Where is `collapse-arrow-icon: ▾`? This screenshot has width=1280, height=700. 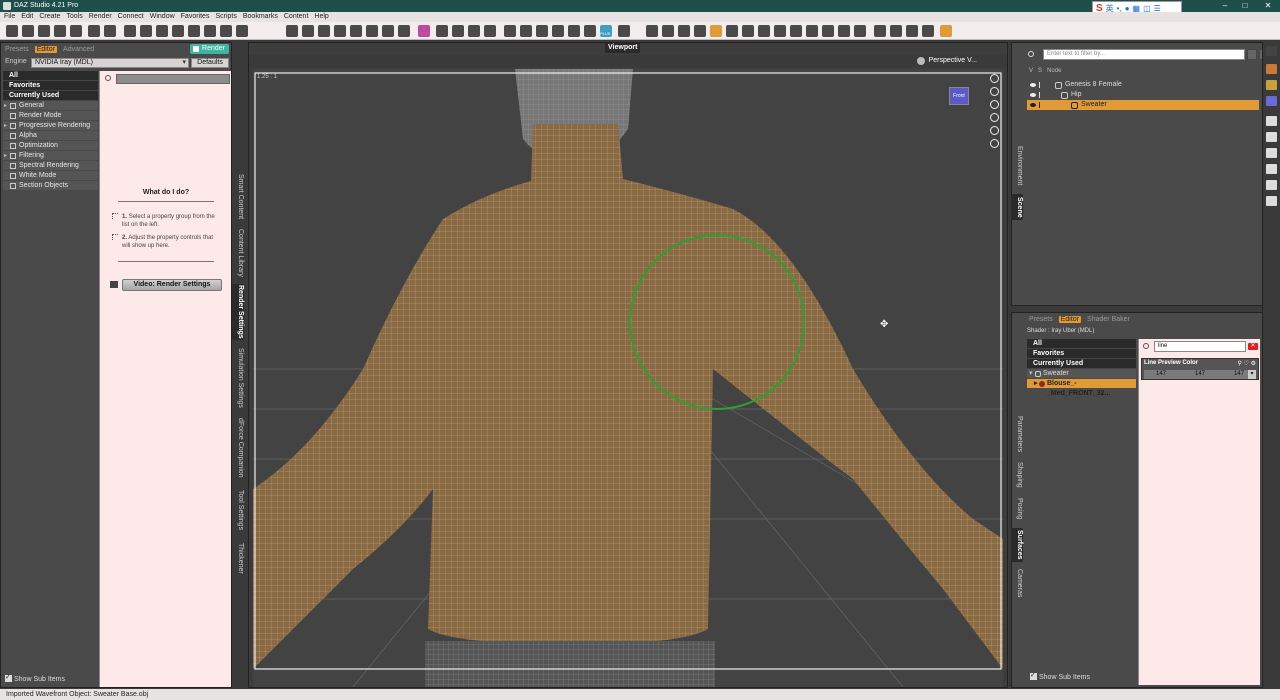 collapse-arrow-icon: ▾ is located at coordinates (1031, 374).